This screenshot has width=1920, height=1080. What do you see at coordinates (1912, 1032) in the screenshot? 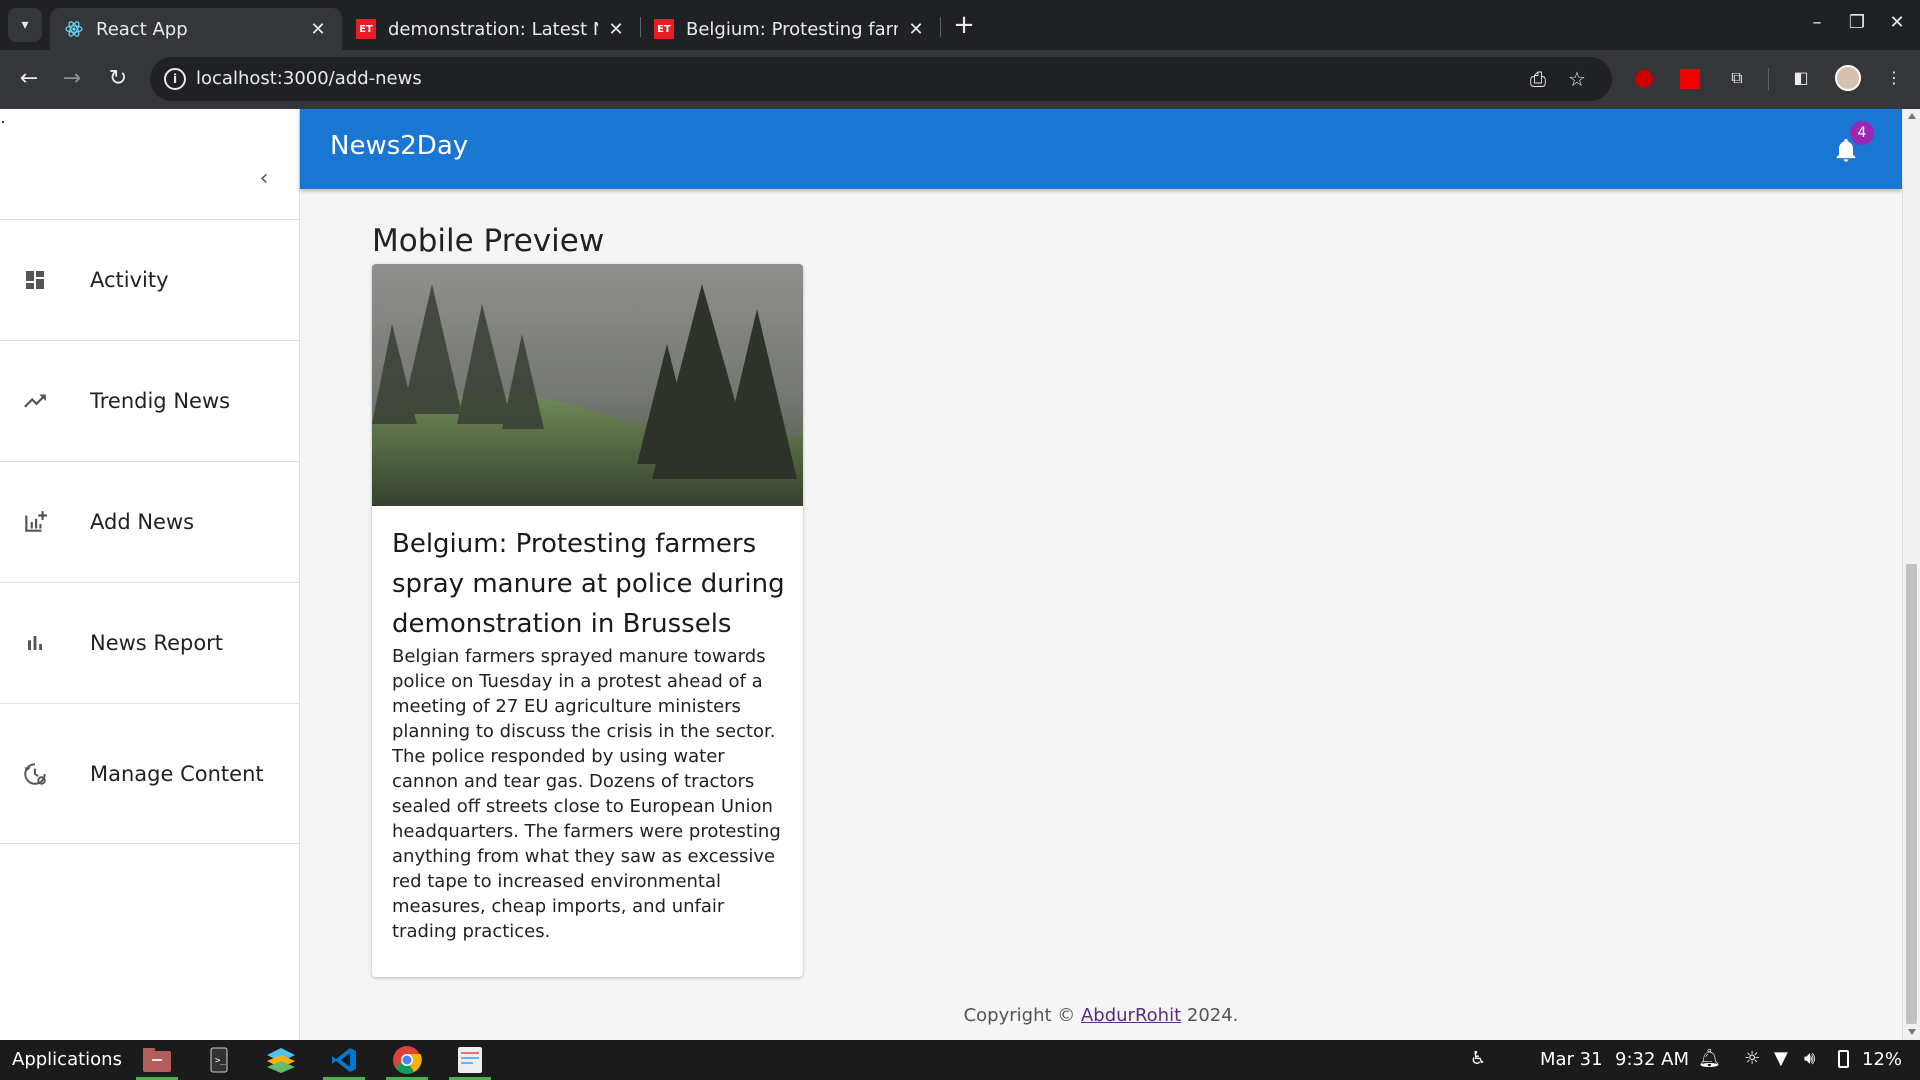
I see `scroll-down-arrow-icon` at bounding box center [1912, 1032].